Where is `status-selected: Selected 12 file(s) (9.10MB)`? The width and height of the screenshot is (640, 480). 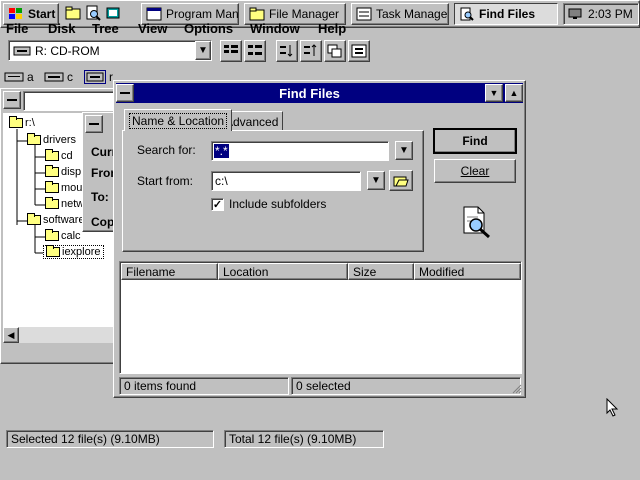
status-selected: Selected 12 file(s) (9.10MB) is located at coordinates (110, 439).